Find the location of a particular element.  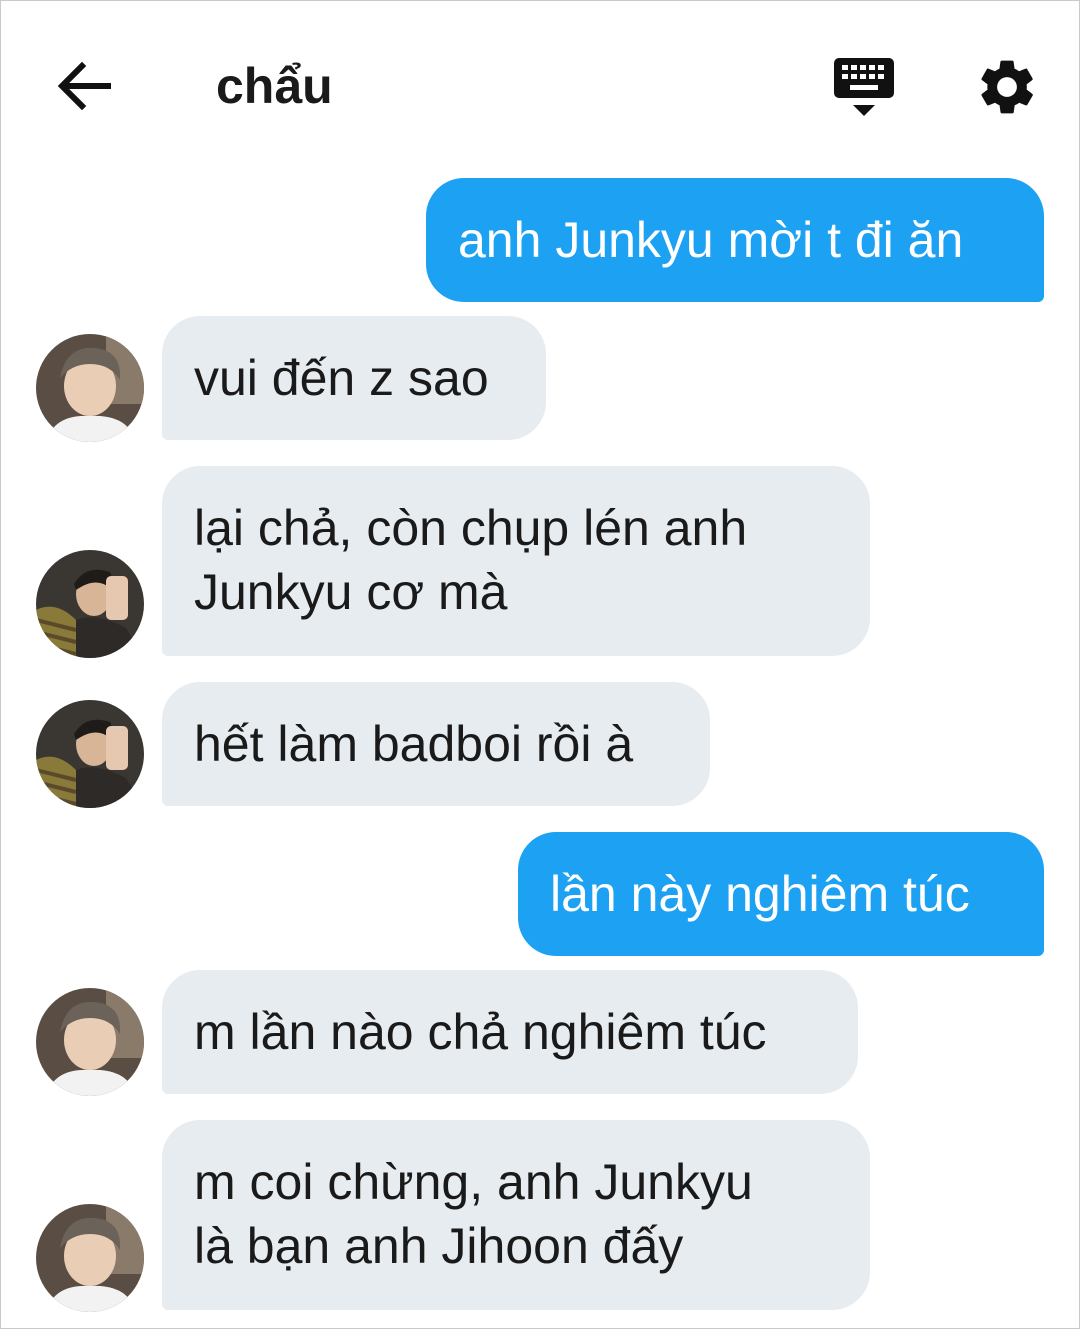

message-text: lần này nghiêm túc is located at coordinates (760, 894).